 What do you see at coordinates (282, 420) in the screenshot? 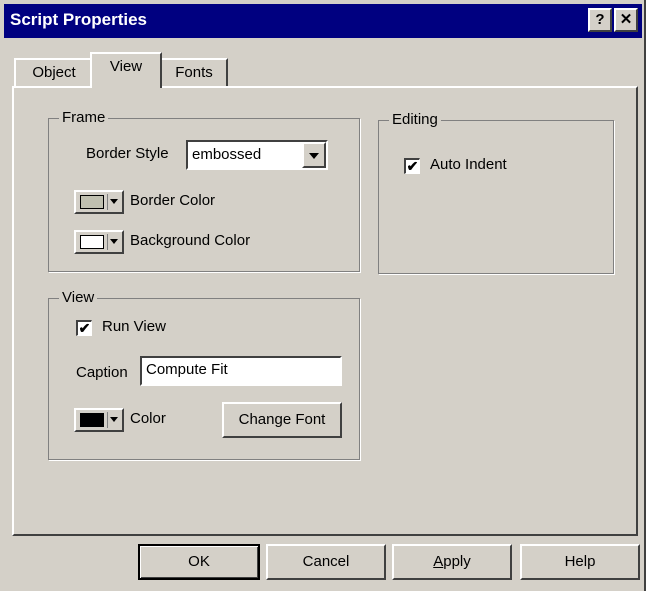
I see `change-font-button: Change Font` at bounding box center [282, 420].